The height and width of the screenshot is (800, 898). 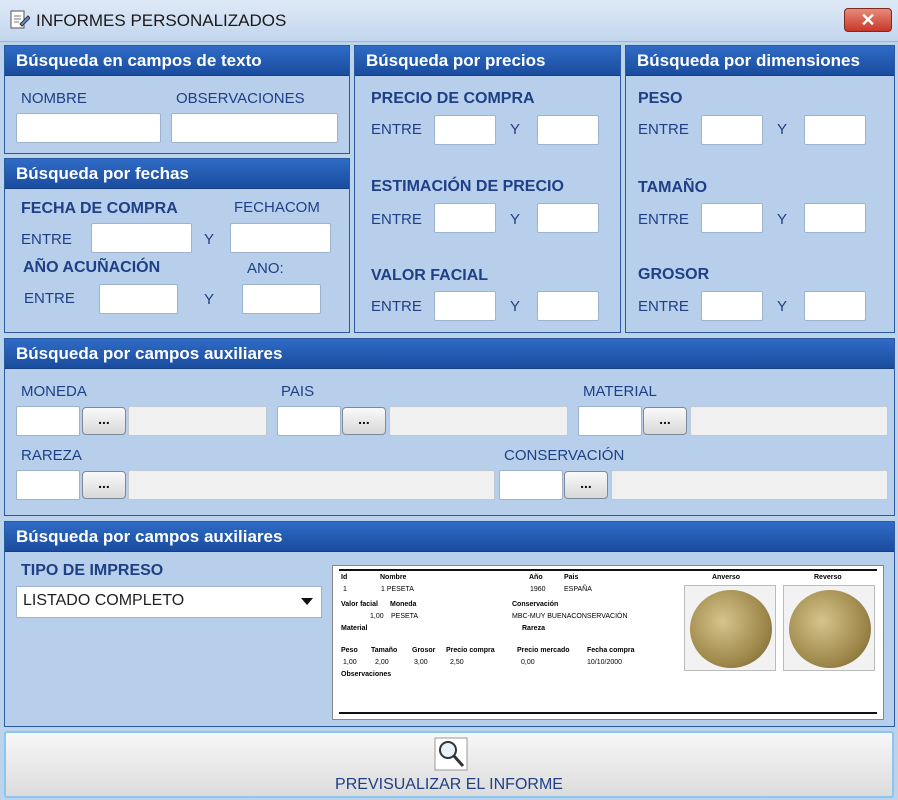 What do you see at coordinates (571, 577) in the screenshot?
I see `pv-pais-header: Pais` at bounding box center [571, 577].